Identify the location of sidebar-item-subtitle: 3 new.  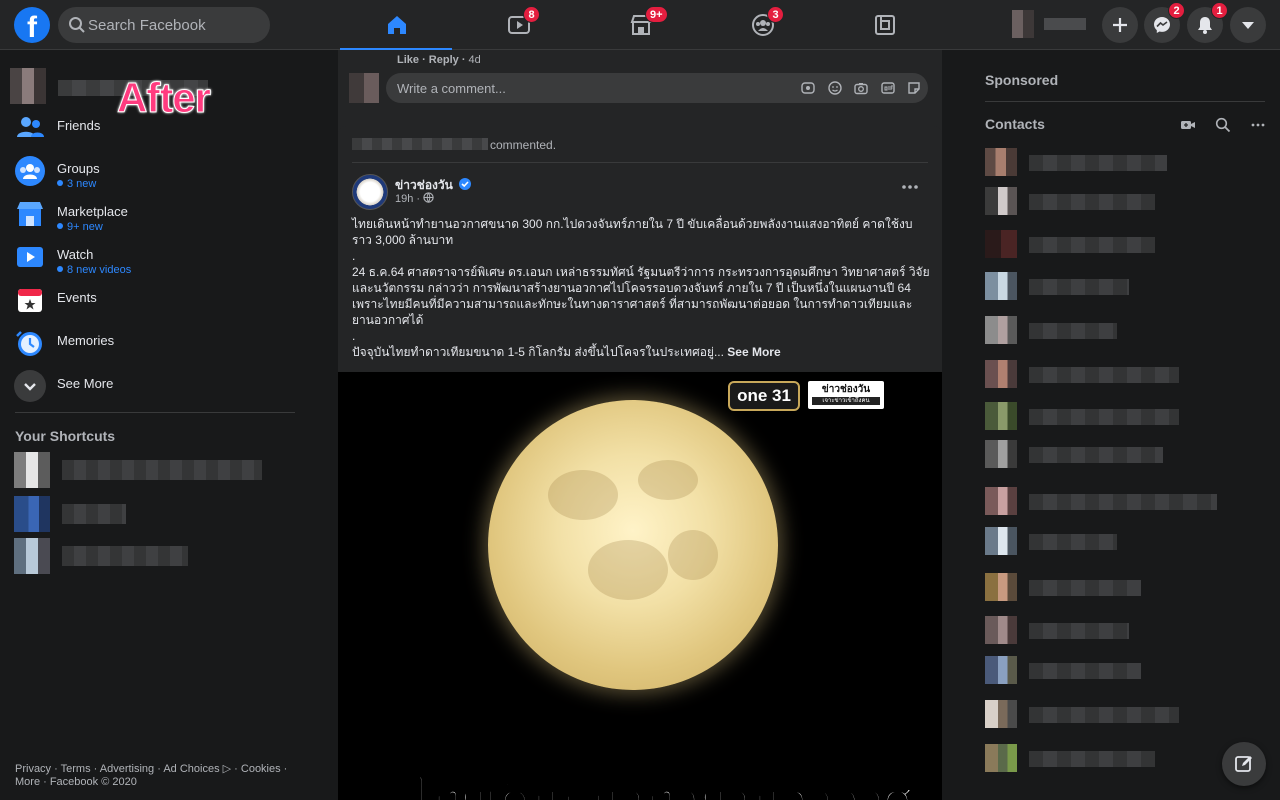
(76, 184).